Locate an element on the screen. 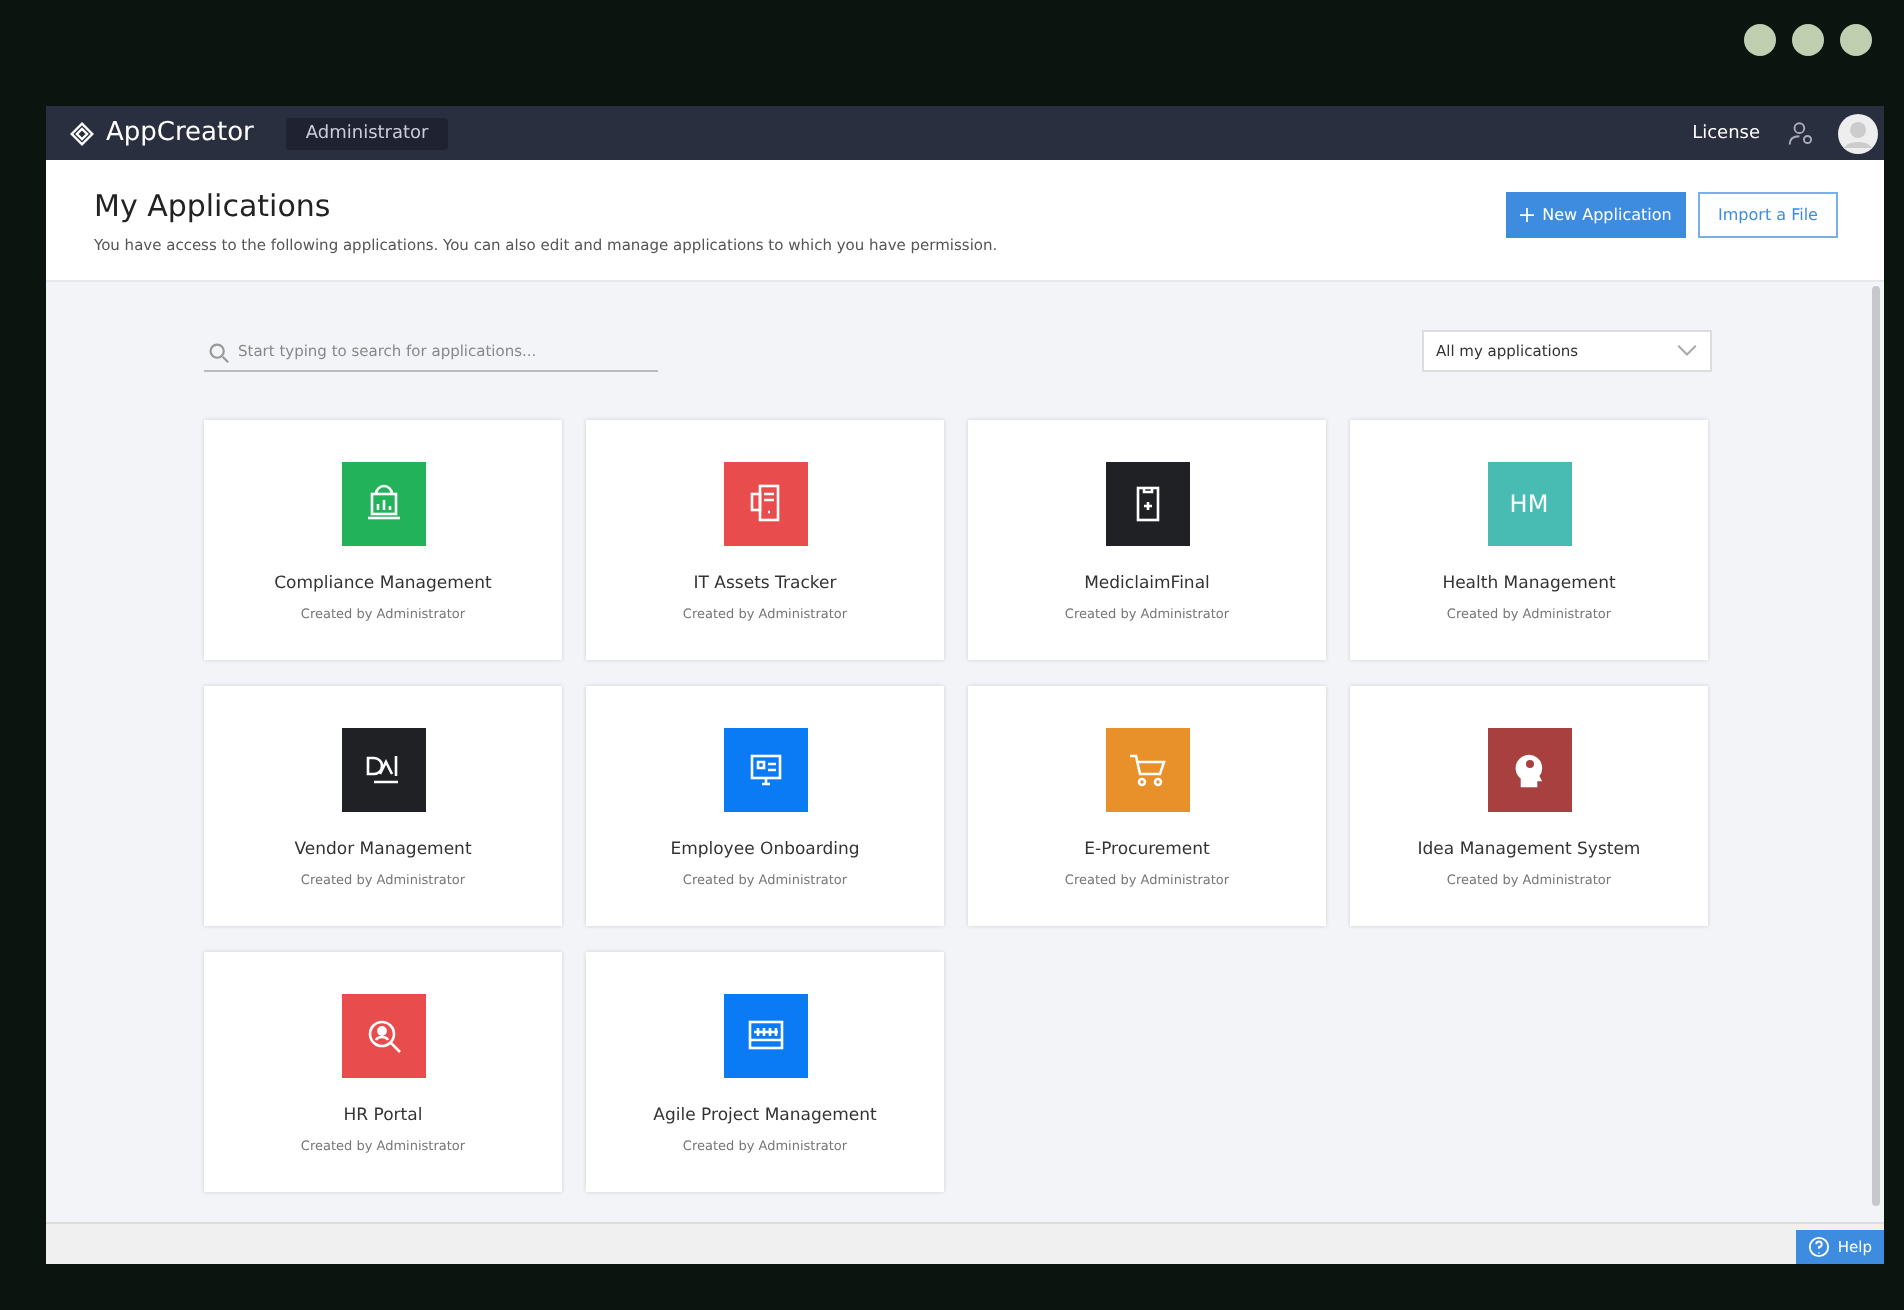  app-name: HR Portal is located at coordinates (383, 1116).